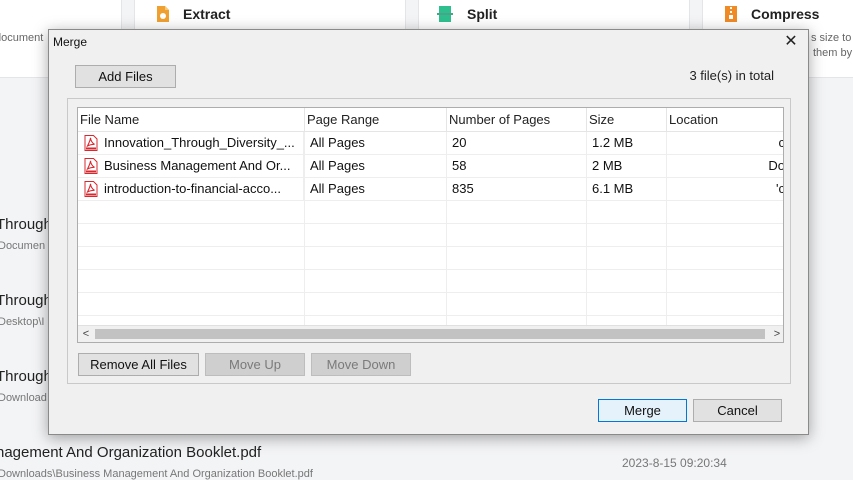 This screenshot has width=853, height=480. I want to click on file-count-label: 3 file(s) in total, so click(731, 75).